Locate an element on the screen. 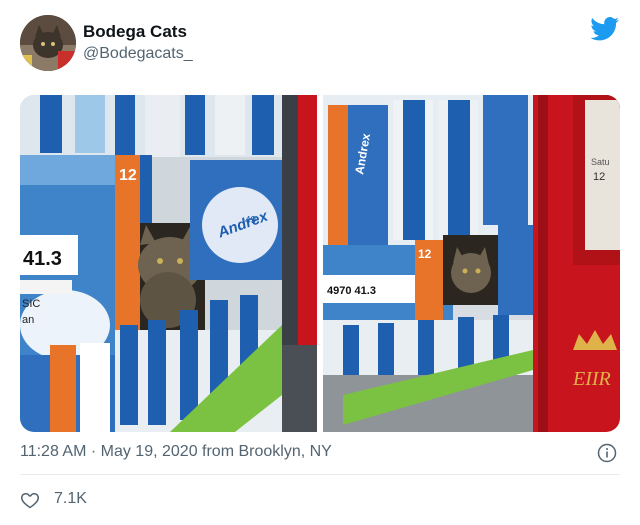  right-sign-text: Satu is located at coordinates (600, 162).